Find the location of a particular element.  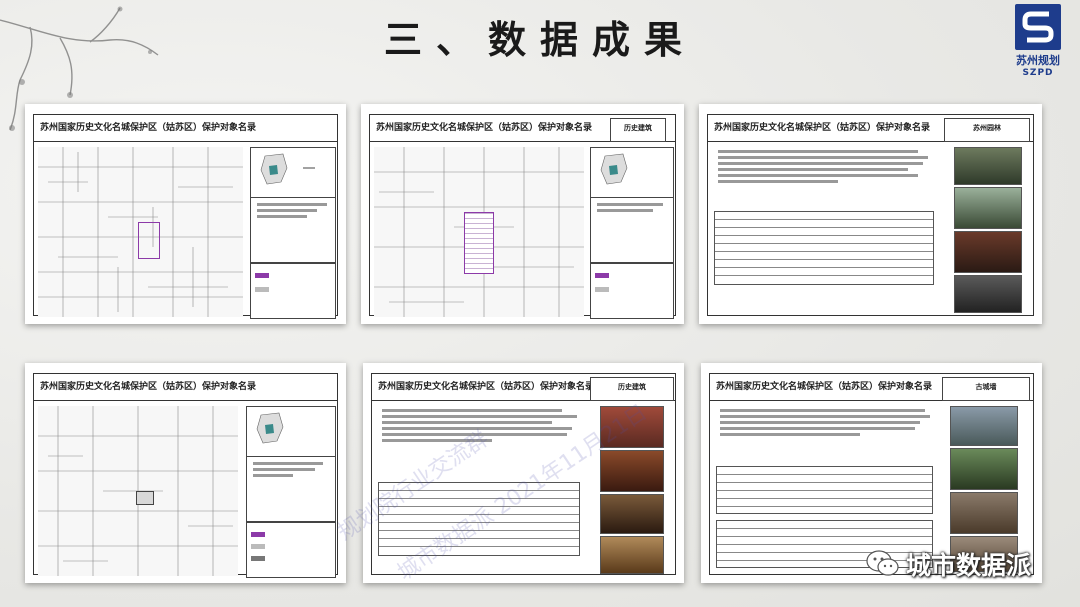

result-card-map-1: 苏州国家历史文化名城保护区（姑苏区）保护对象名录 is located at coordinates (185, 214).